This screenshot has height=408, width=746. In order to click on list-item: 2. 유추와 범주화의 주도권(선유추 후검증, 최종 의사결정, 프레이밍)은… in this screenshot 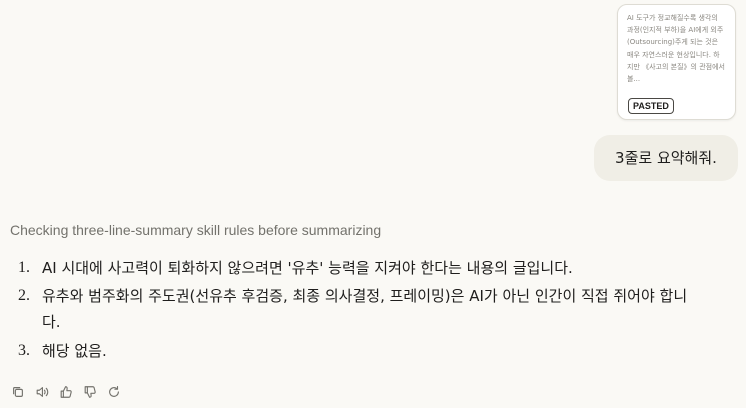, I will do `click(346, 309)`.